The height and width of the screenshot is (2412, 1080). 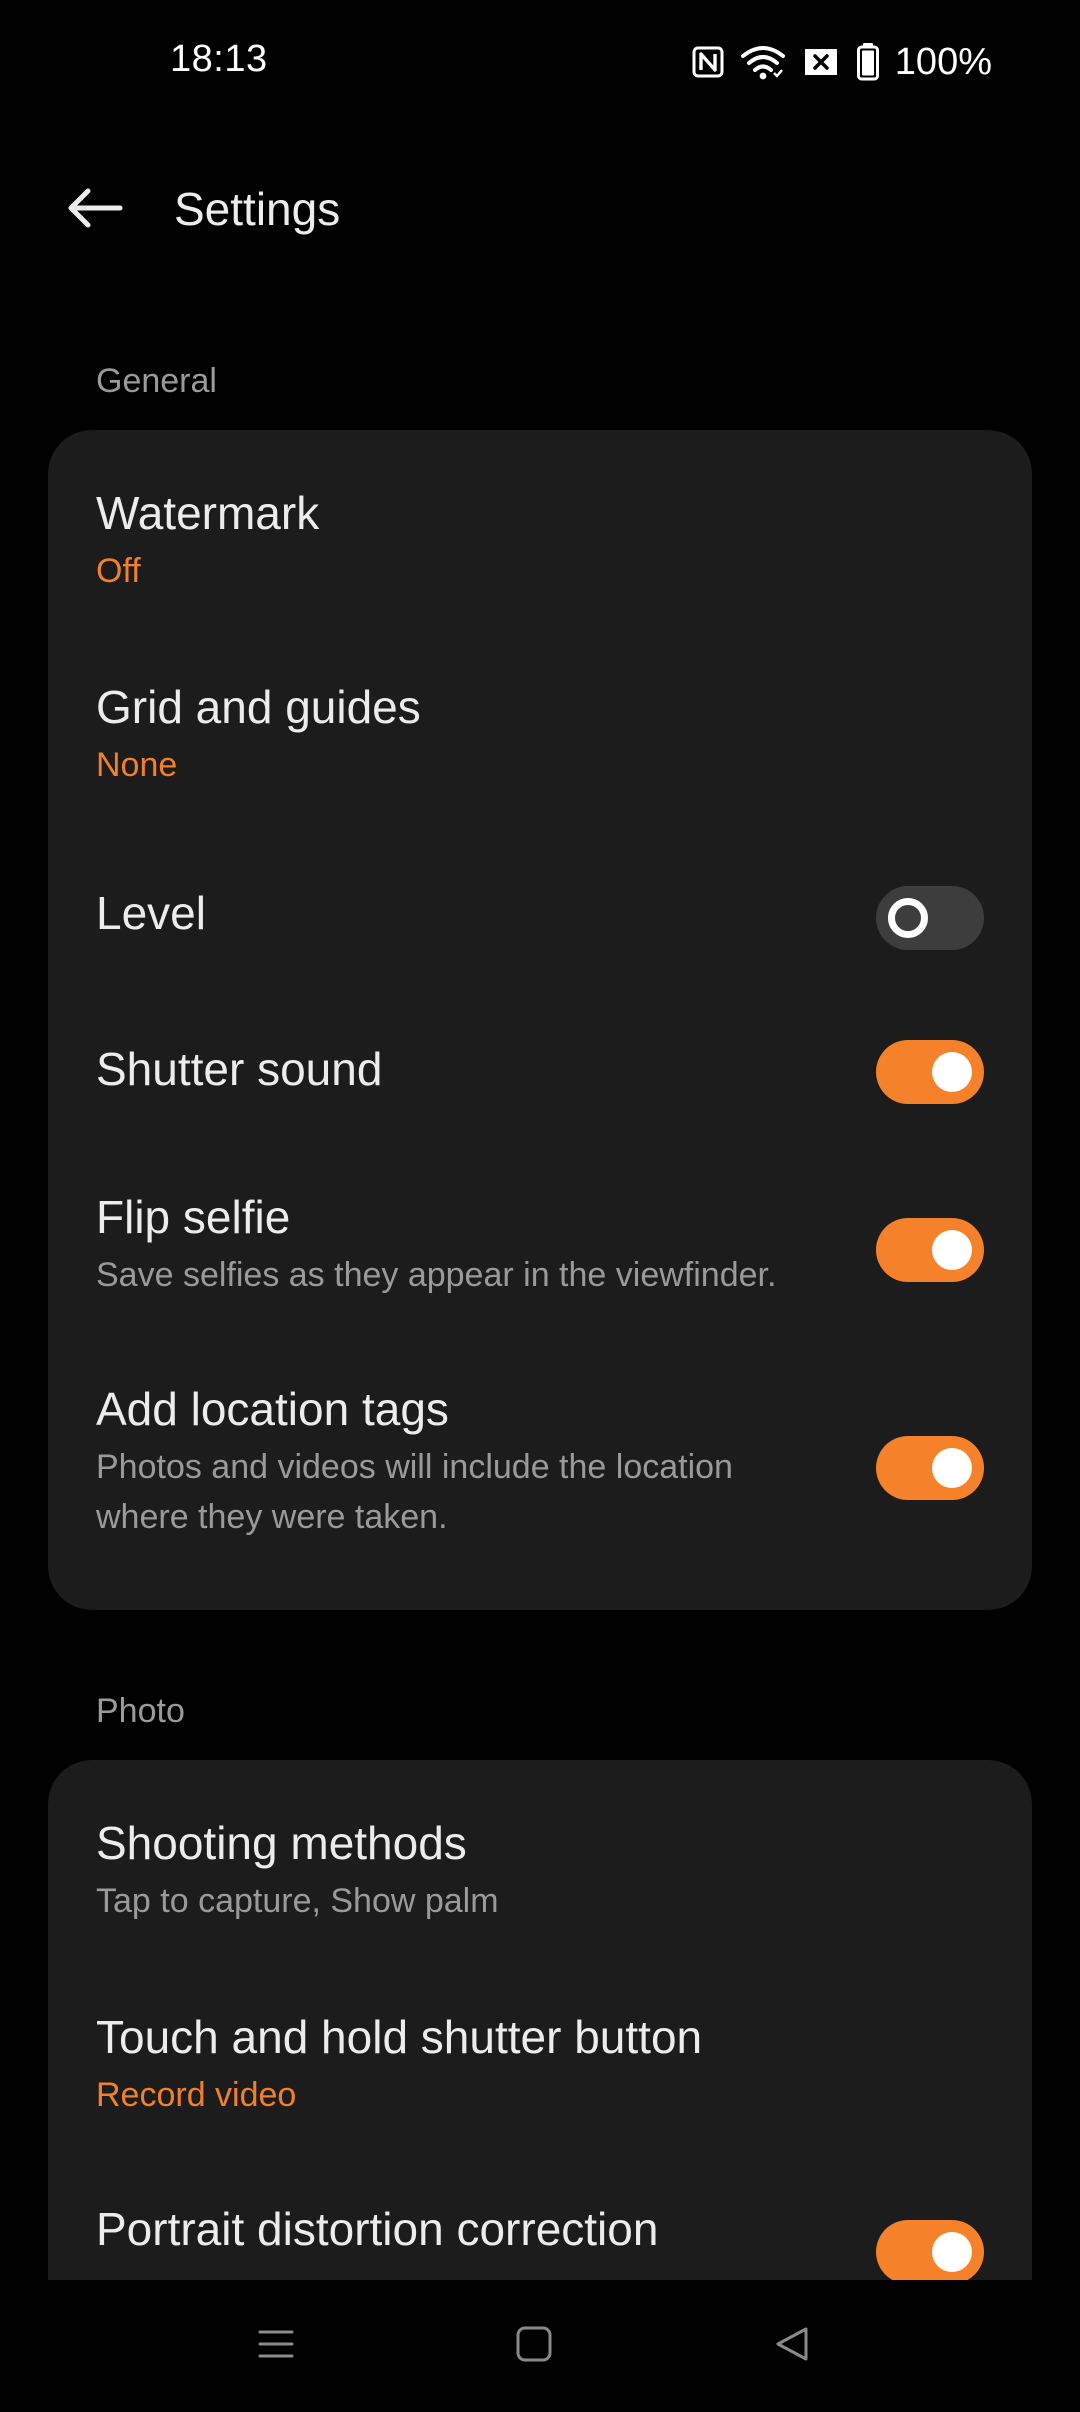 What do you see at coordinates (272, 1517) in the screenshot?
I see `setting-description-line2: where they were taken.` at bounding box center [272, 1517].